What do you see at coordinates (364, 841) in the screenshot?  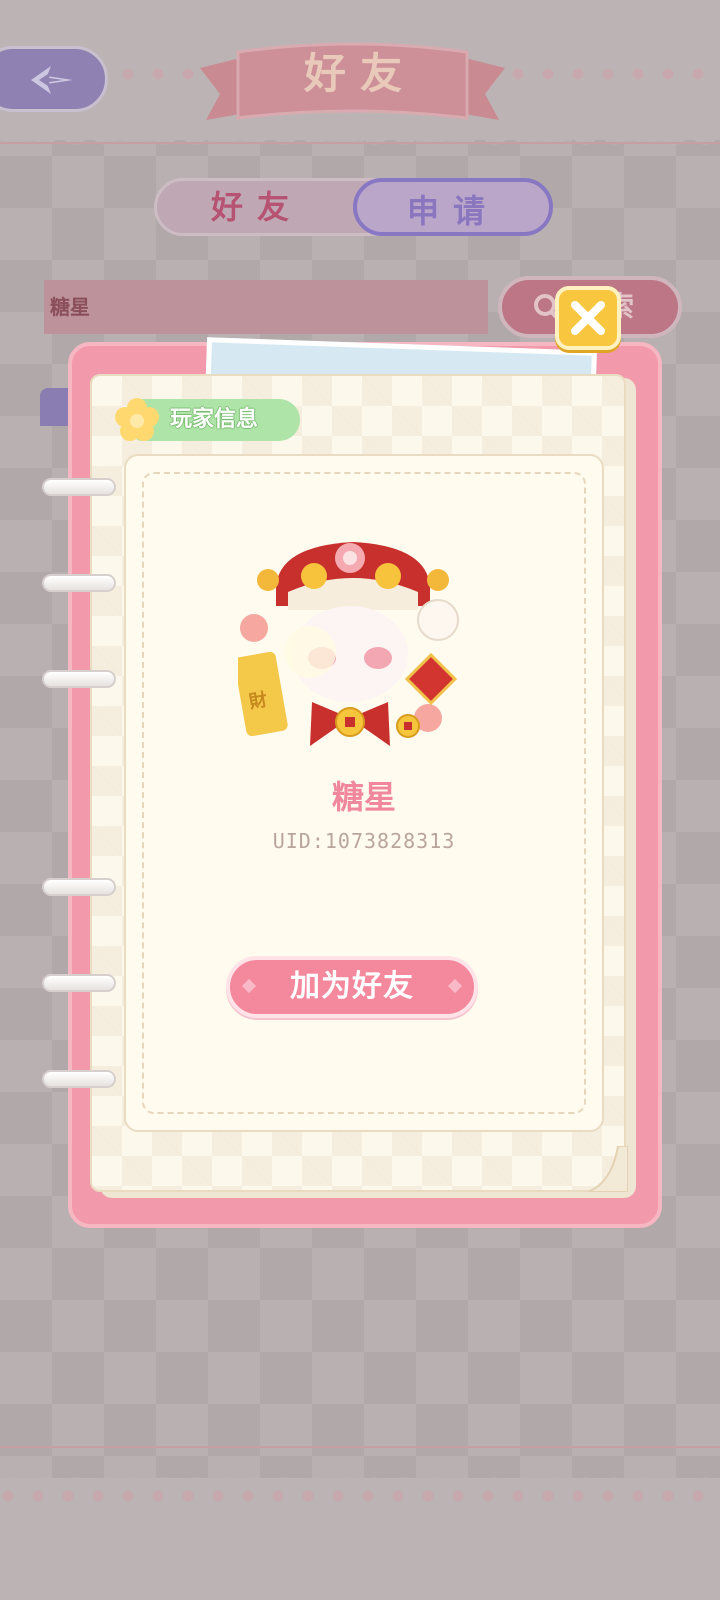 I see `player-uid: UID:1073828313` at bounding box center [364, 841].